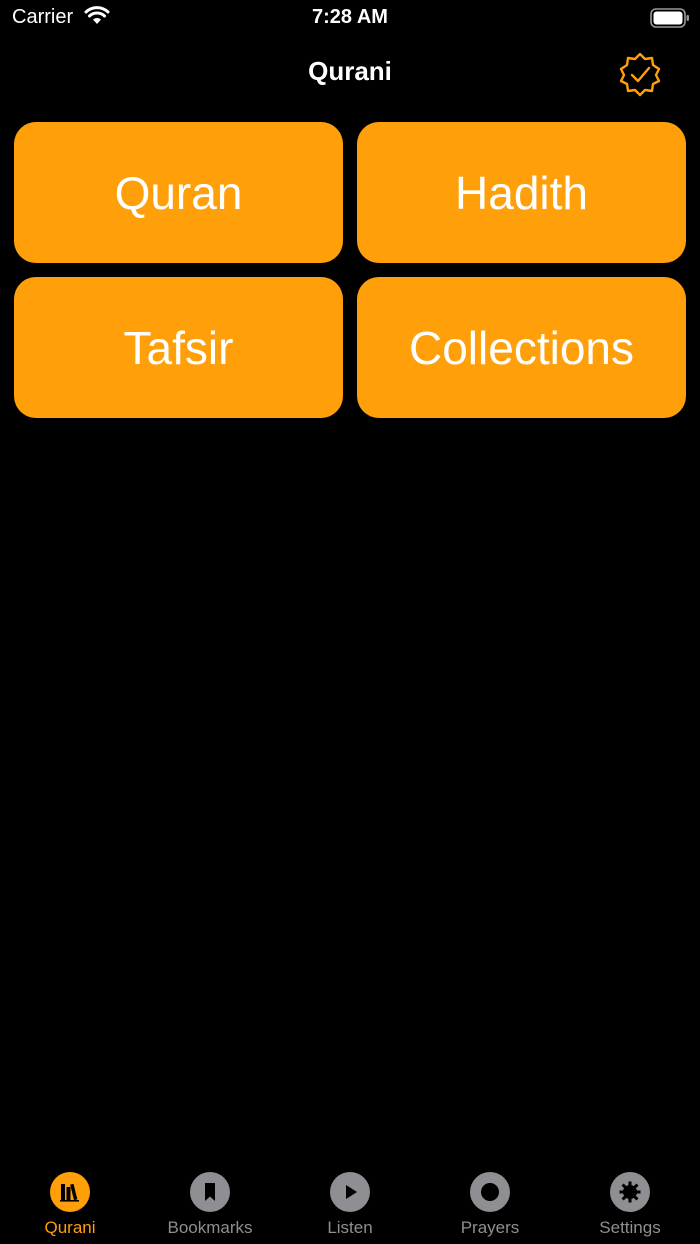 This screenshot has width=700, height=1244. I want to click on tab-label: Prayers, so click(490, 1227).